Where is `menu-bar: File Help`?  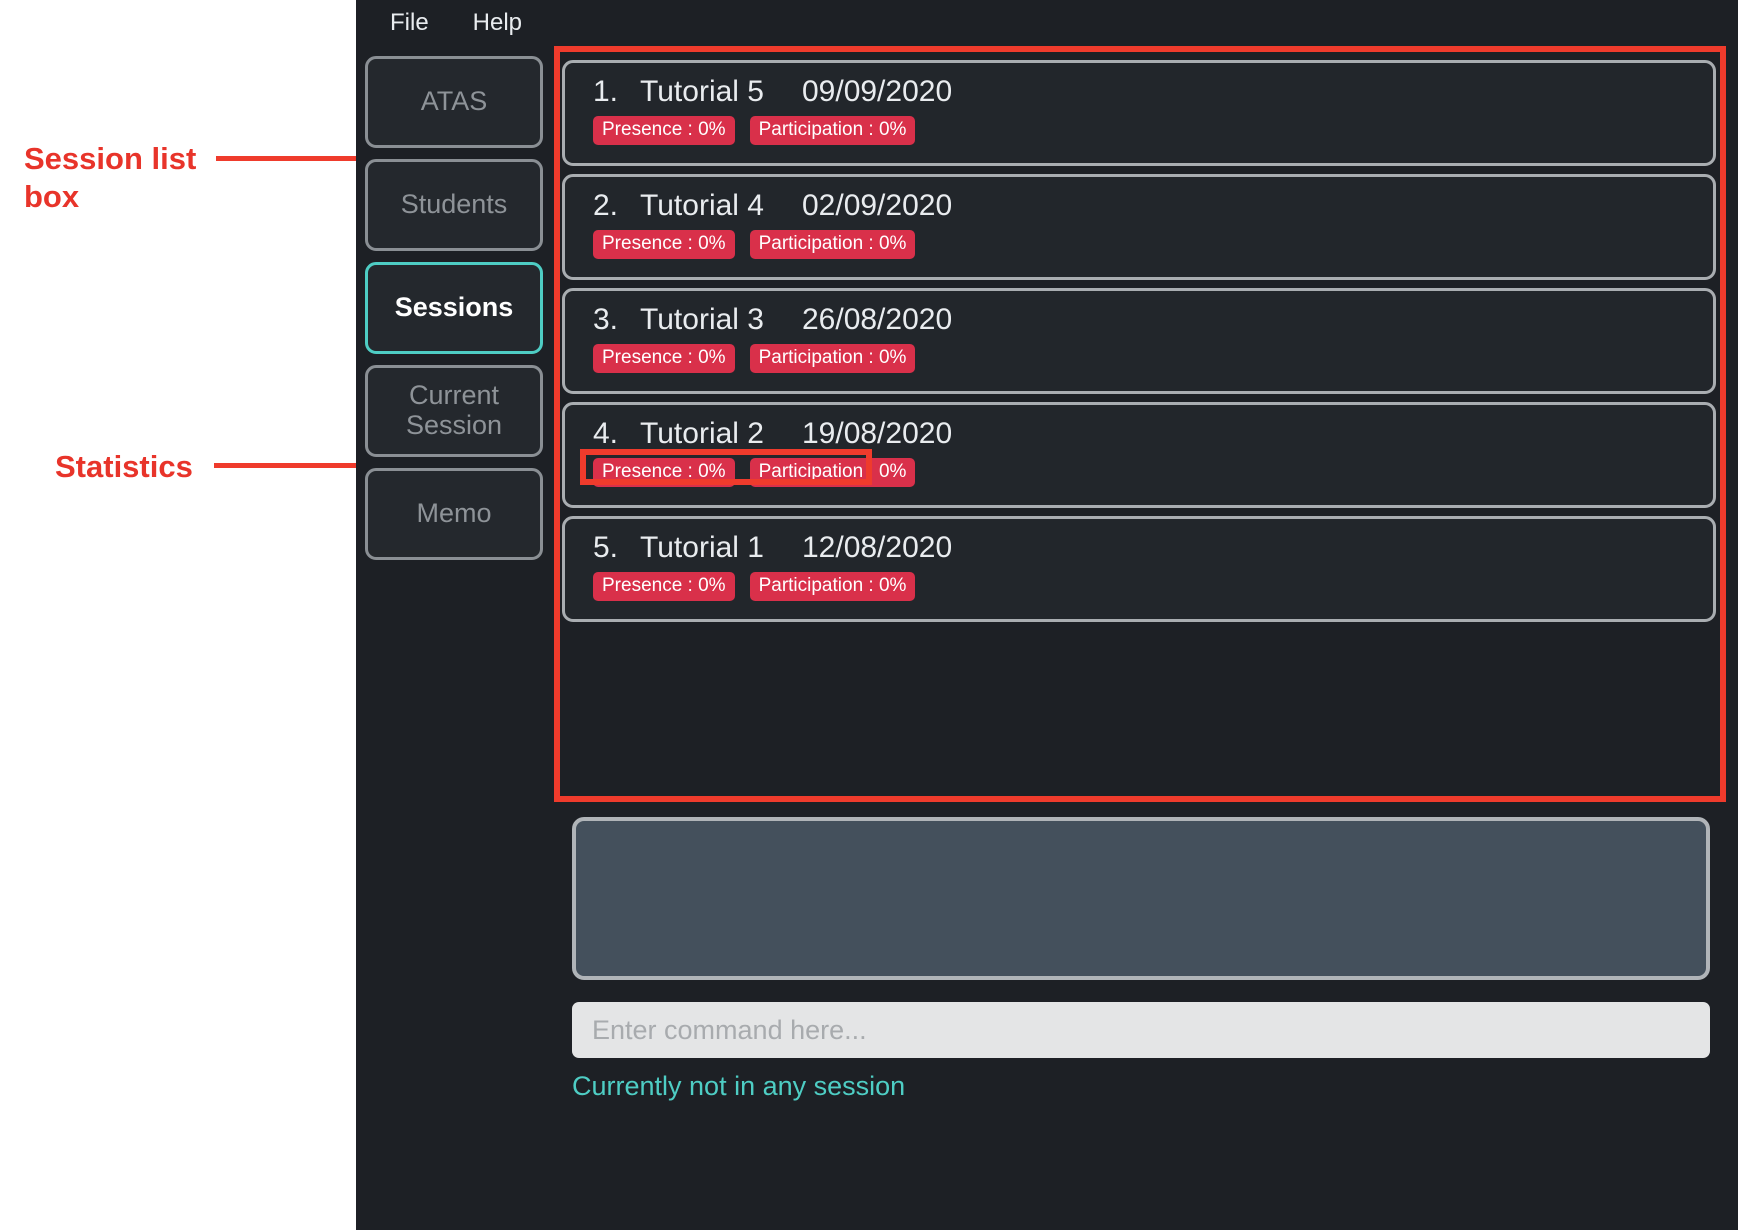 menu-bar: File Help is located at coordinates (1047, 23).